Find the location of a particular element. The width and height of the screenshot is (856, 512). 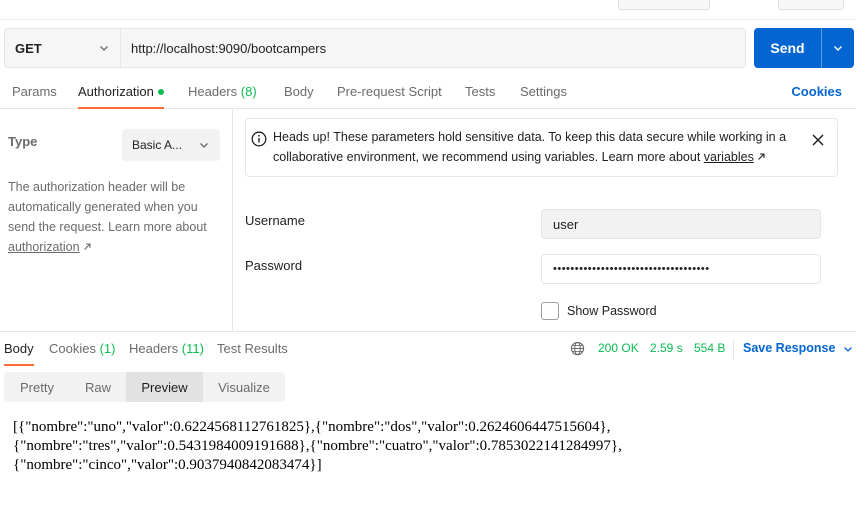

response-size: 554 B is located at coordinates (709, 348).